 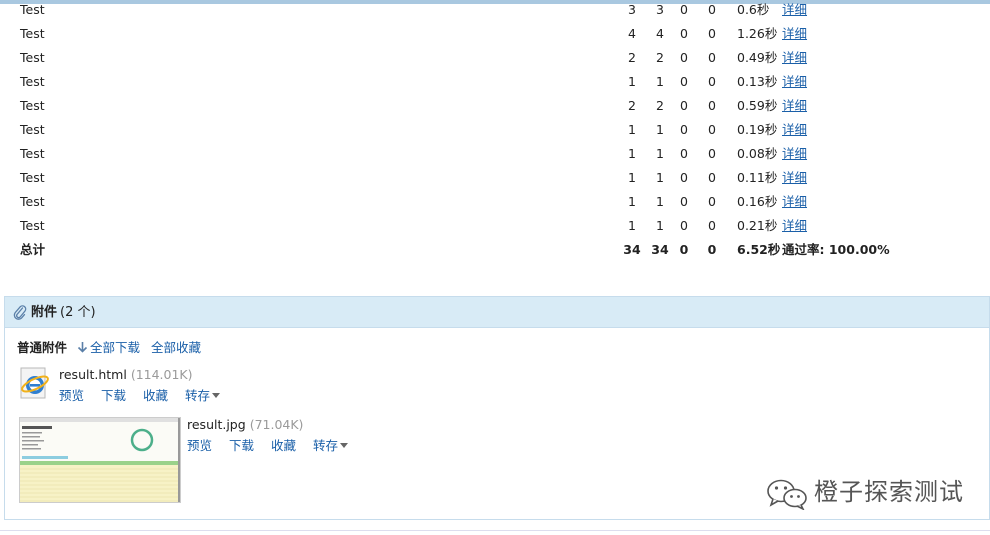 I want to click on file-actions: 预览 下载 收藏 转存, so click(x=274, y=444).